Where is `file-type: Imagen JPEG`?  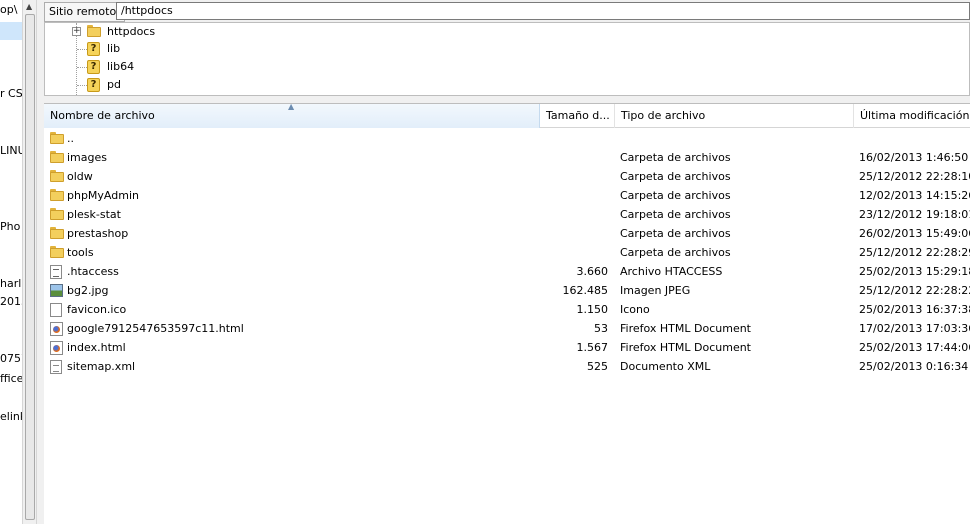 file-type: Imagen JPEG is located at coordinates (655, 290).